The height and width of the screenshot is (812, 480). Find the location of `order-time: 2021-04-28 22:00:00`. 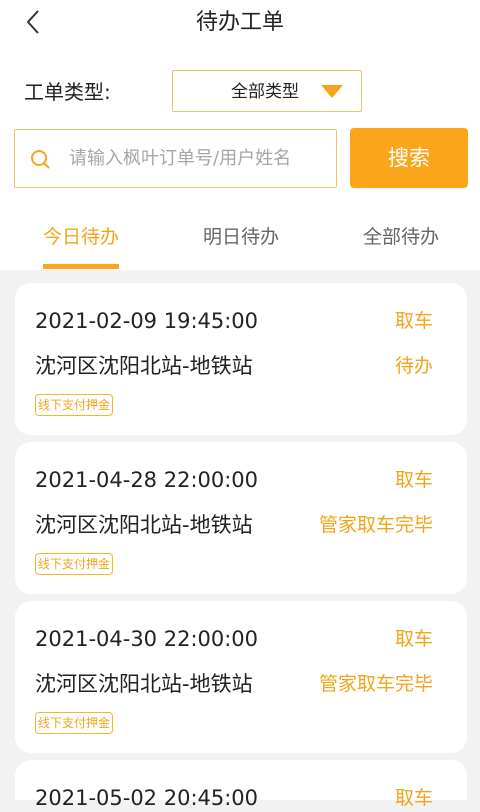

order-time: 2021-04-28 22:00:00 is located at coordinates (147, 480).